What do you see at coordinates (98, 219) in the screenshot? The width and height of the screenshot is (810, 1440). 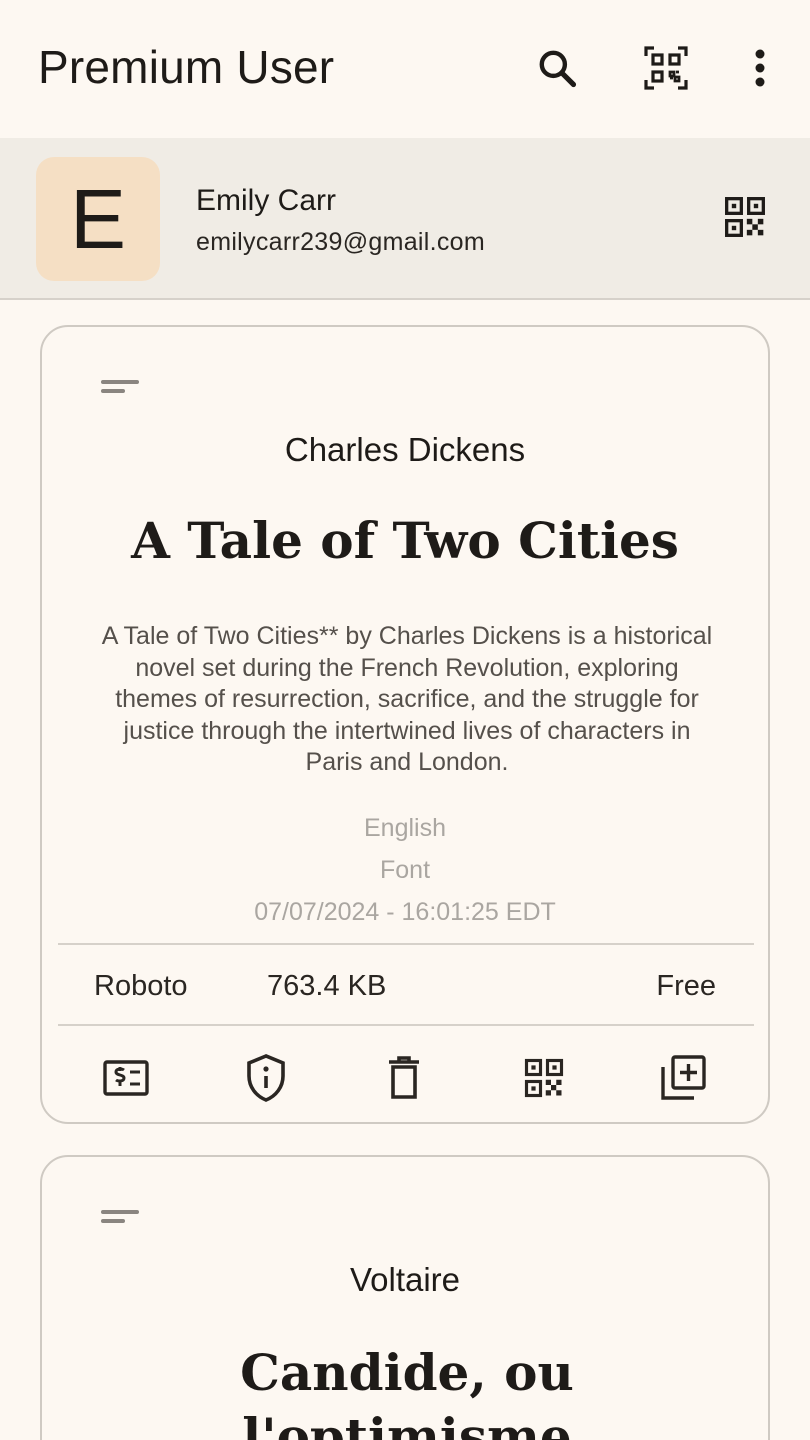 I see `avatar: E` at bounding box center [98, 219].